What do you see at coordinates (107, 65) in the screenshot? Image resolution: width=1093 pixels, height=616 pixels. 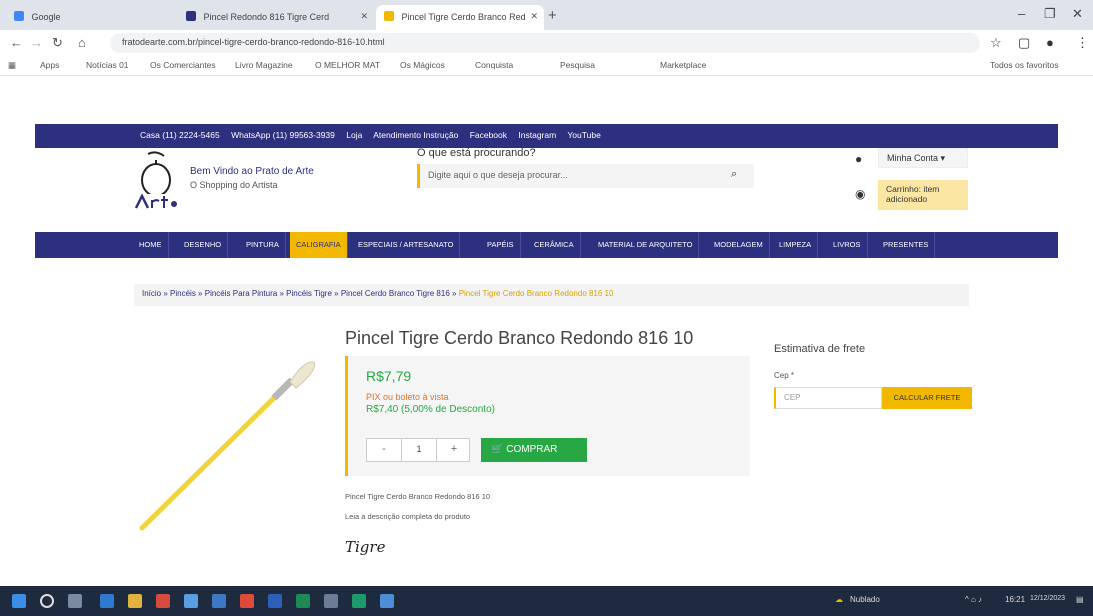 I see `bookmark-item: Notícias 01` at bounding box center [107, 65].